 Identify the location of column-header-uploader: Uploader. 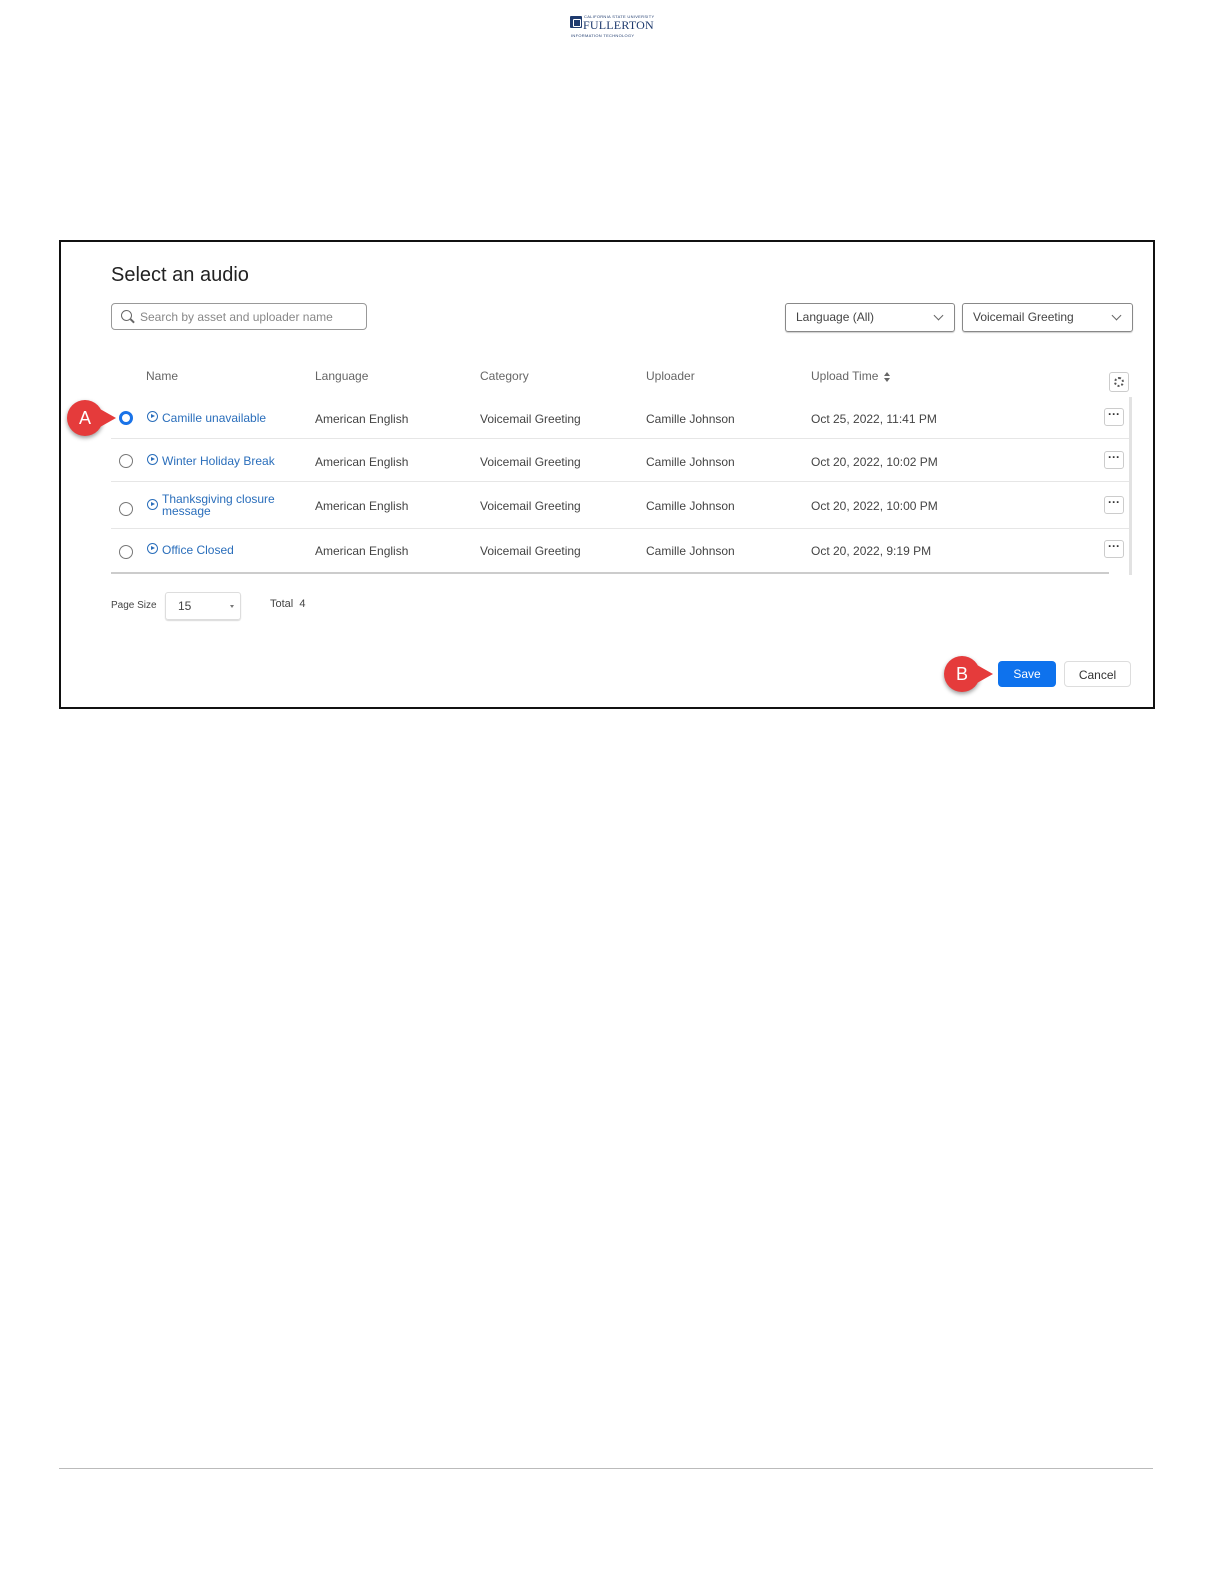
(670, 376).